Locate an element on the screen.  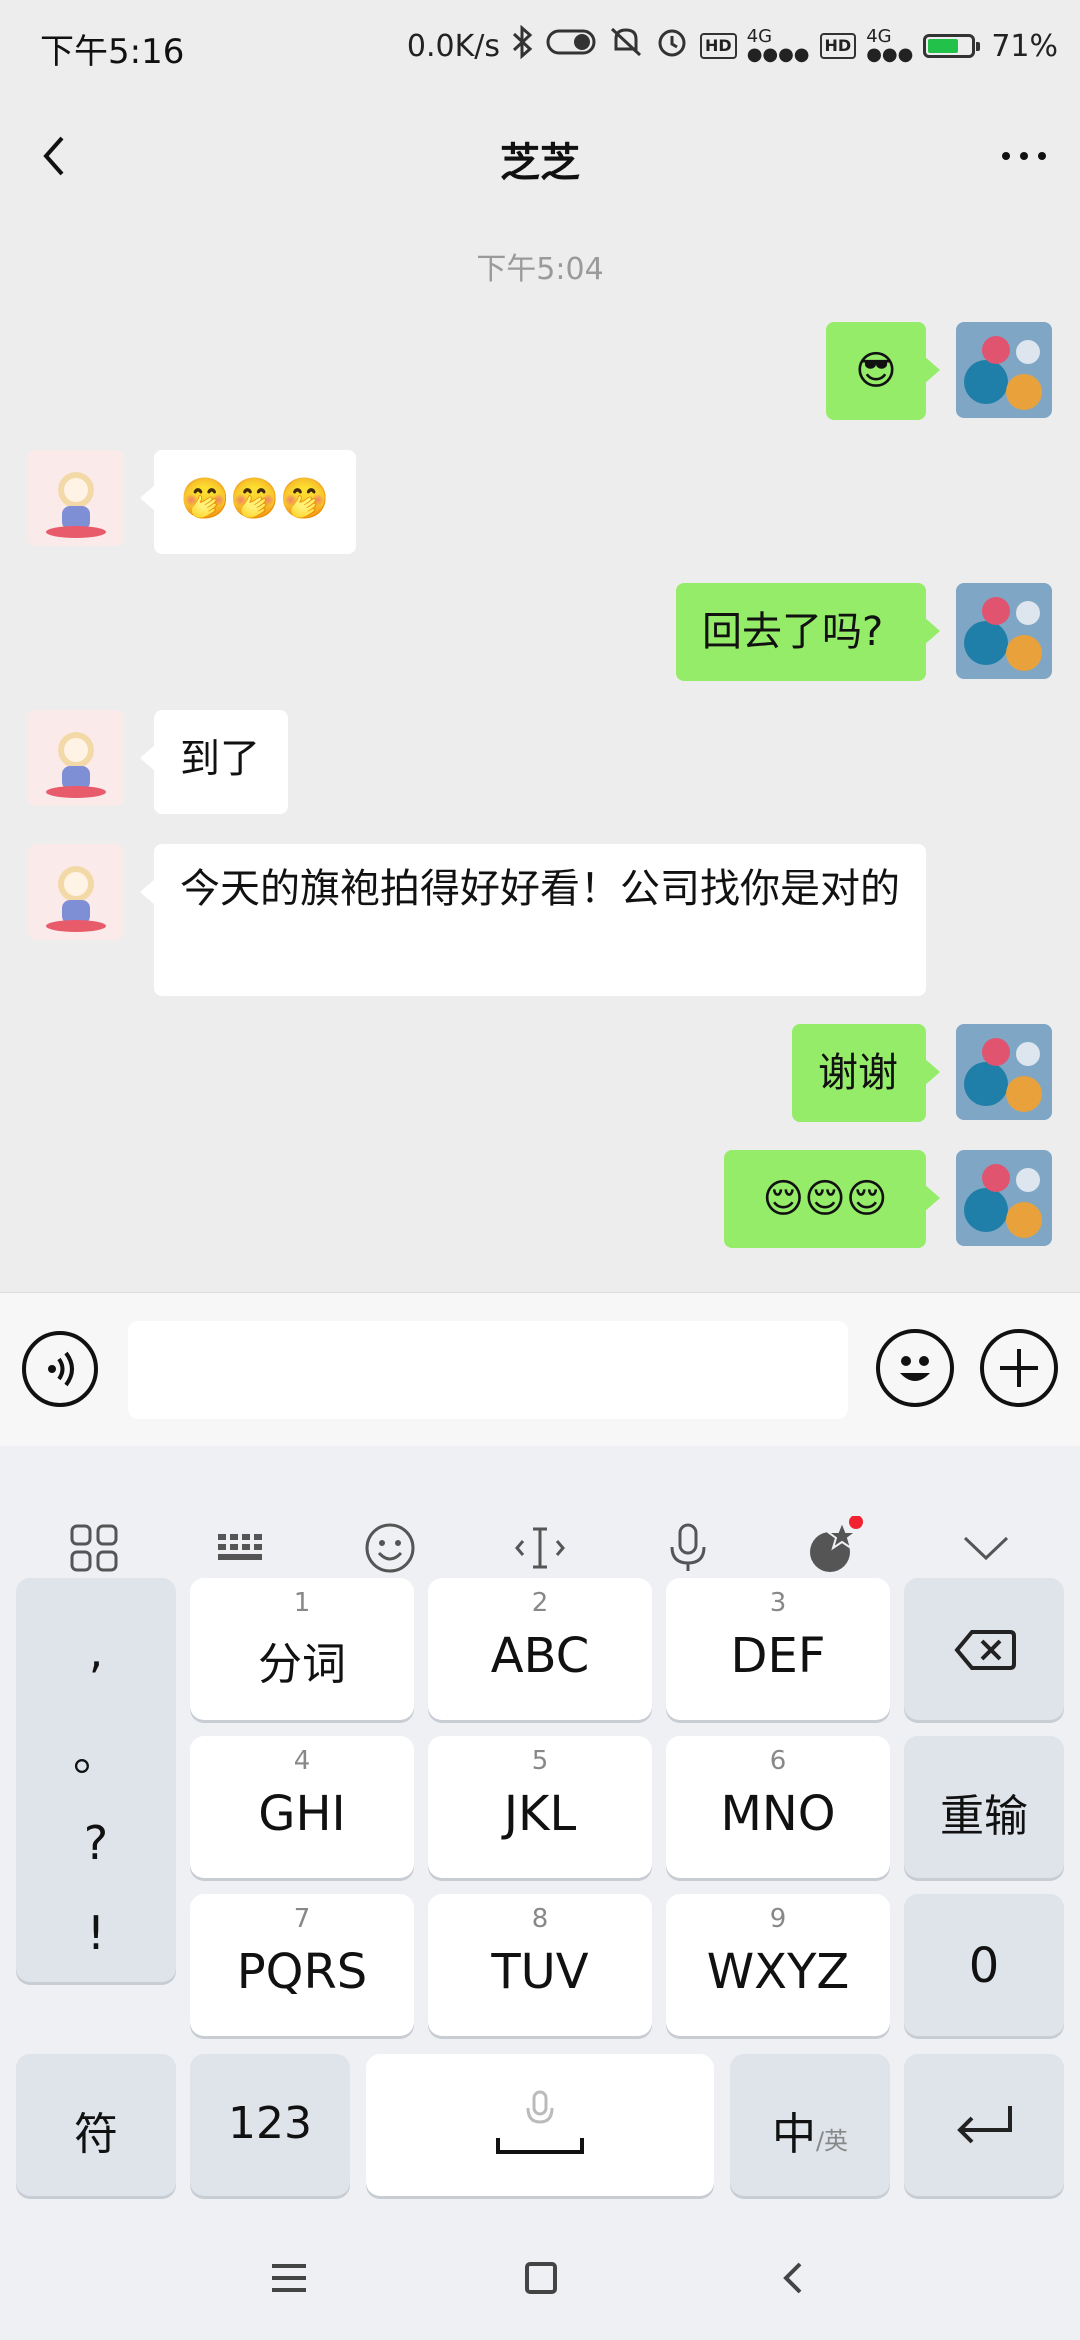
cursor-icon is located at coordinates (540, 1548).